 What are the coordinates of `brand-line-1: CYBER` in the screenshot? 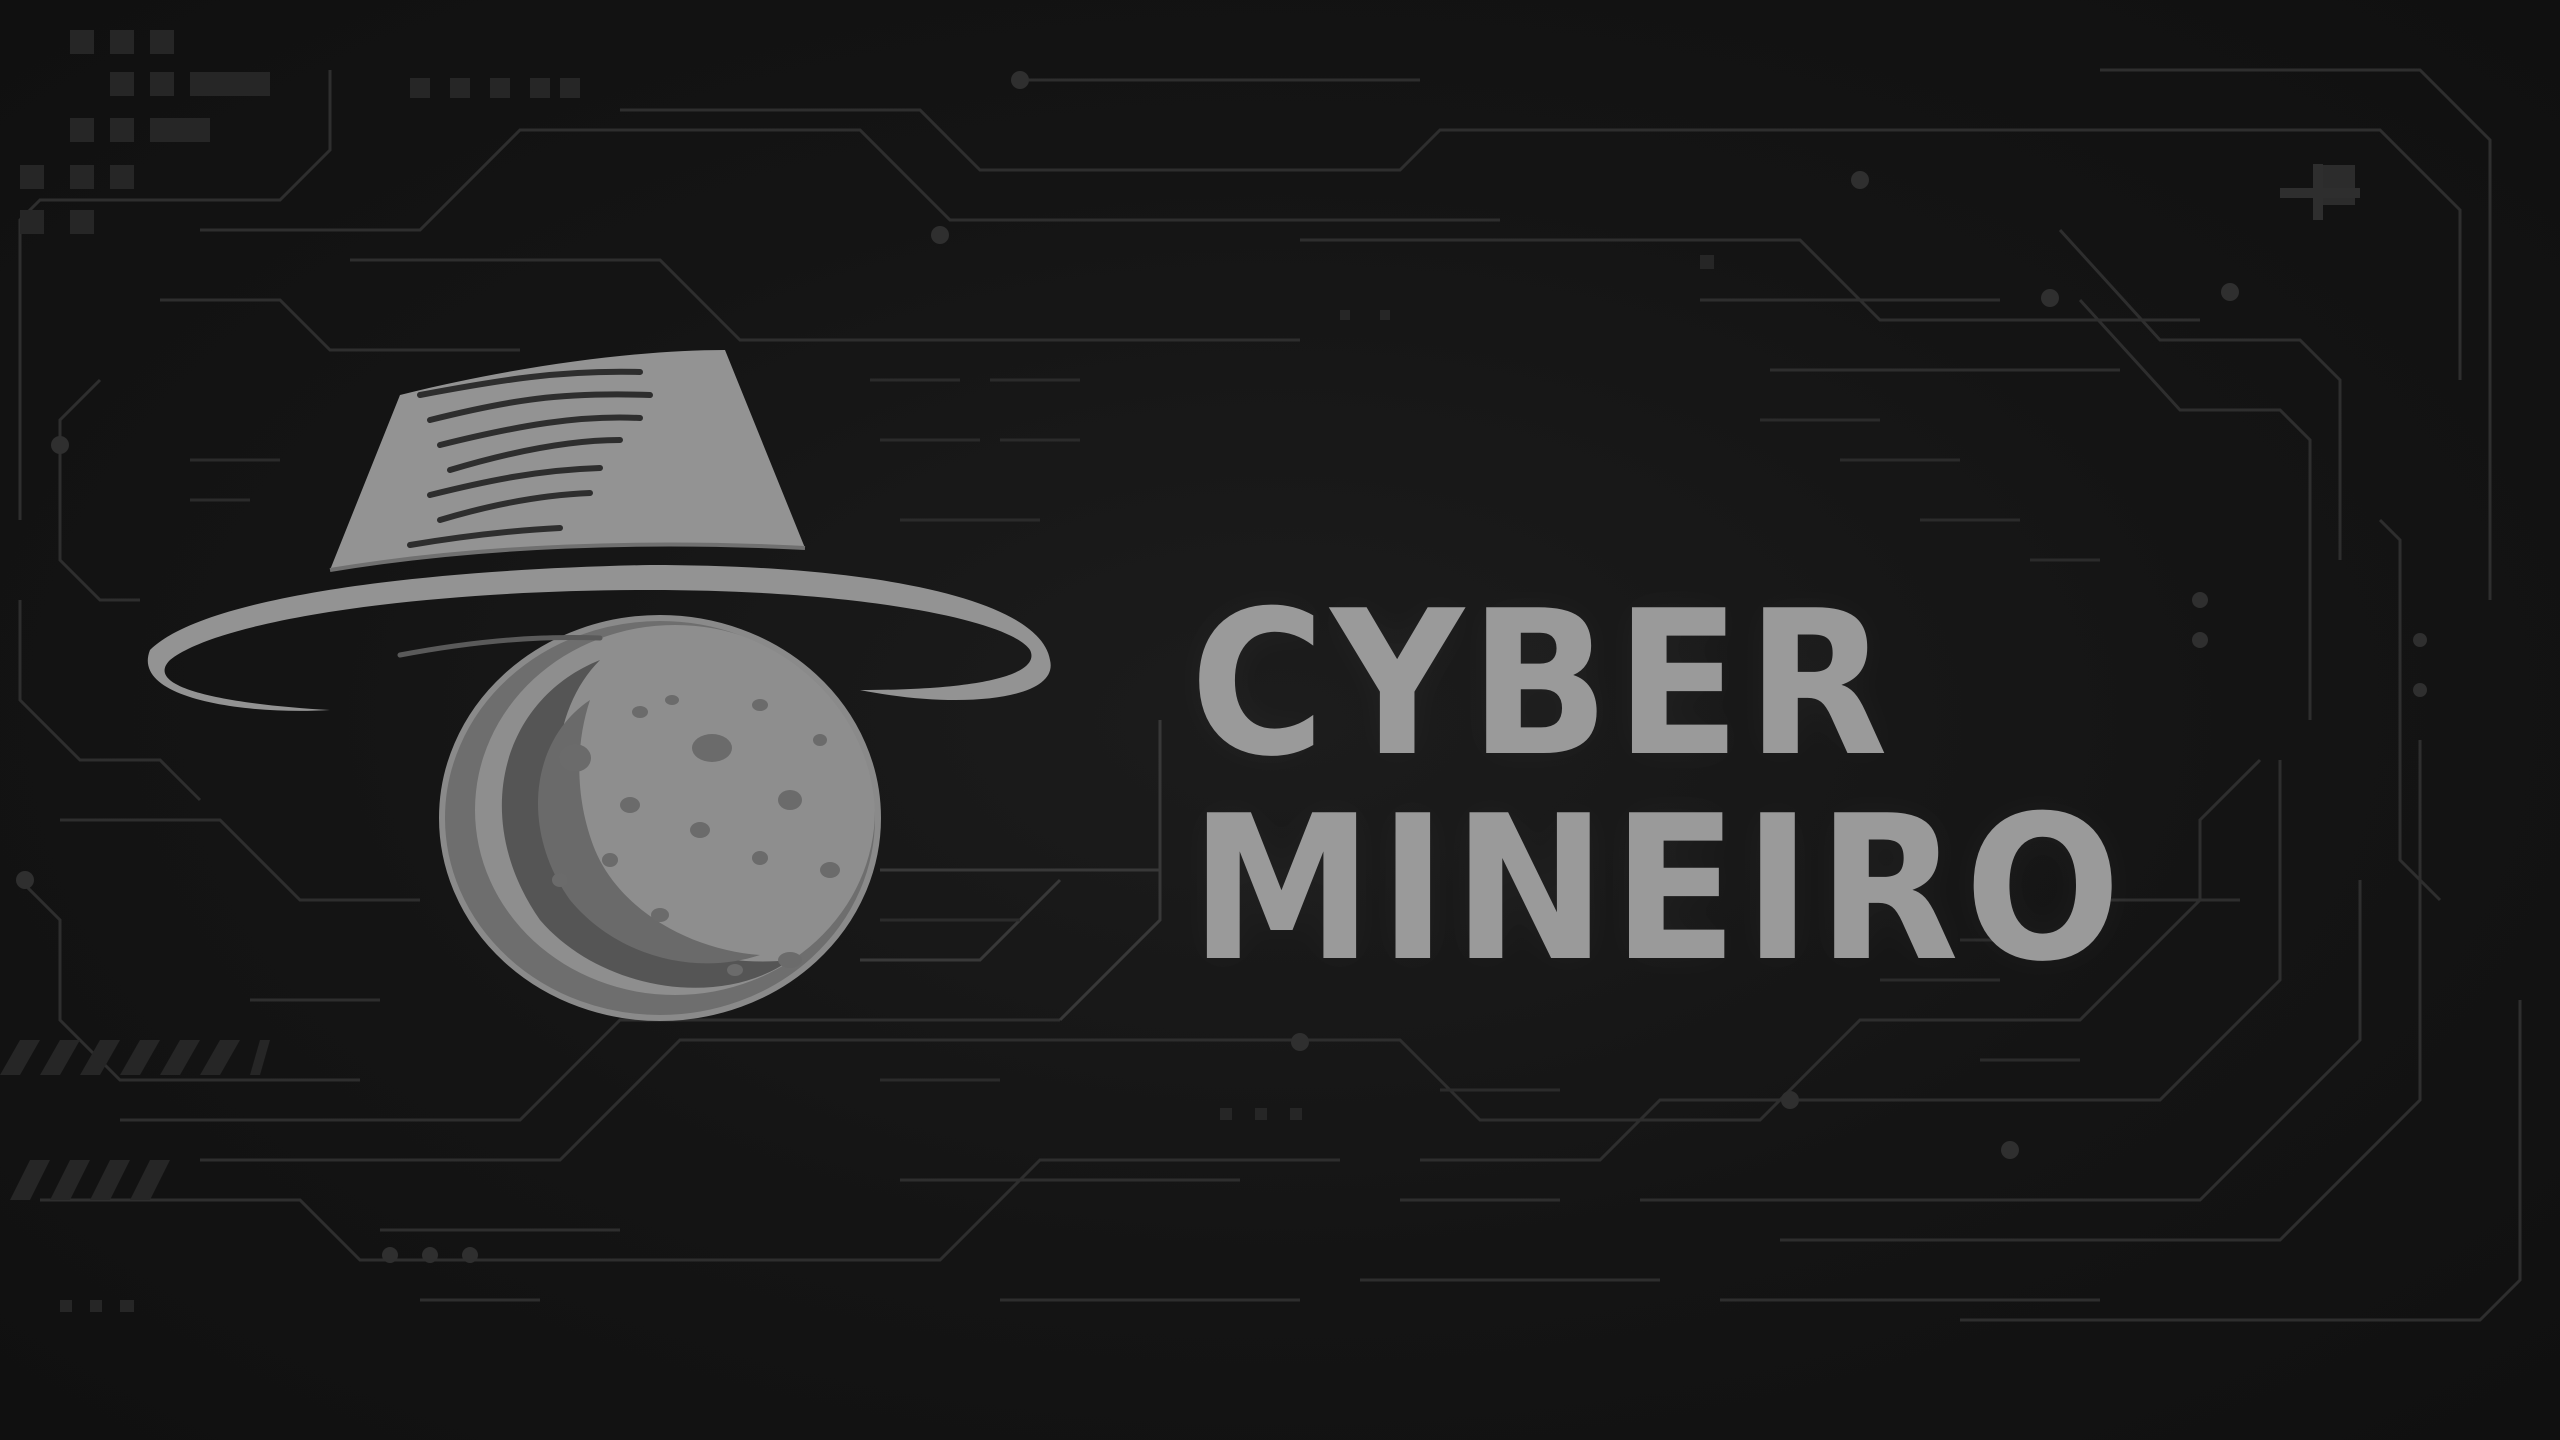 It's located at (1542, 684).